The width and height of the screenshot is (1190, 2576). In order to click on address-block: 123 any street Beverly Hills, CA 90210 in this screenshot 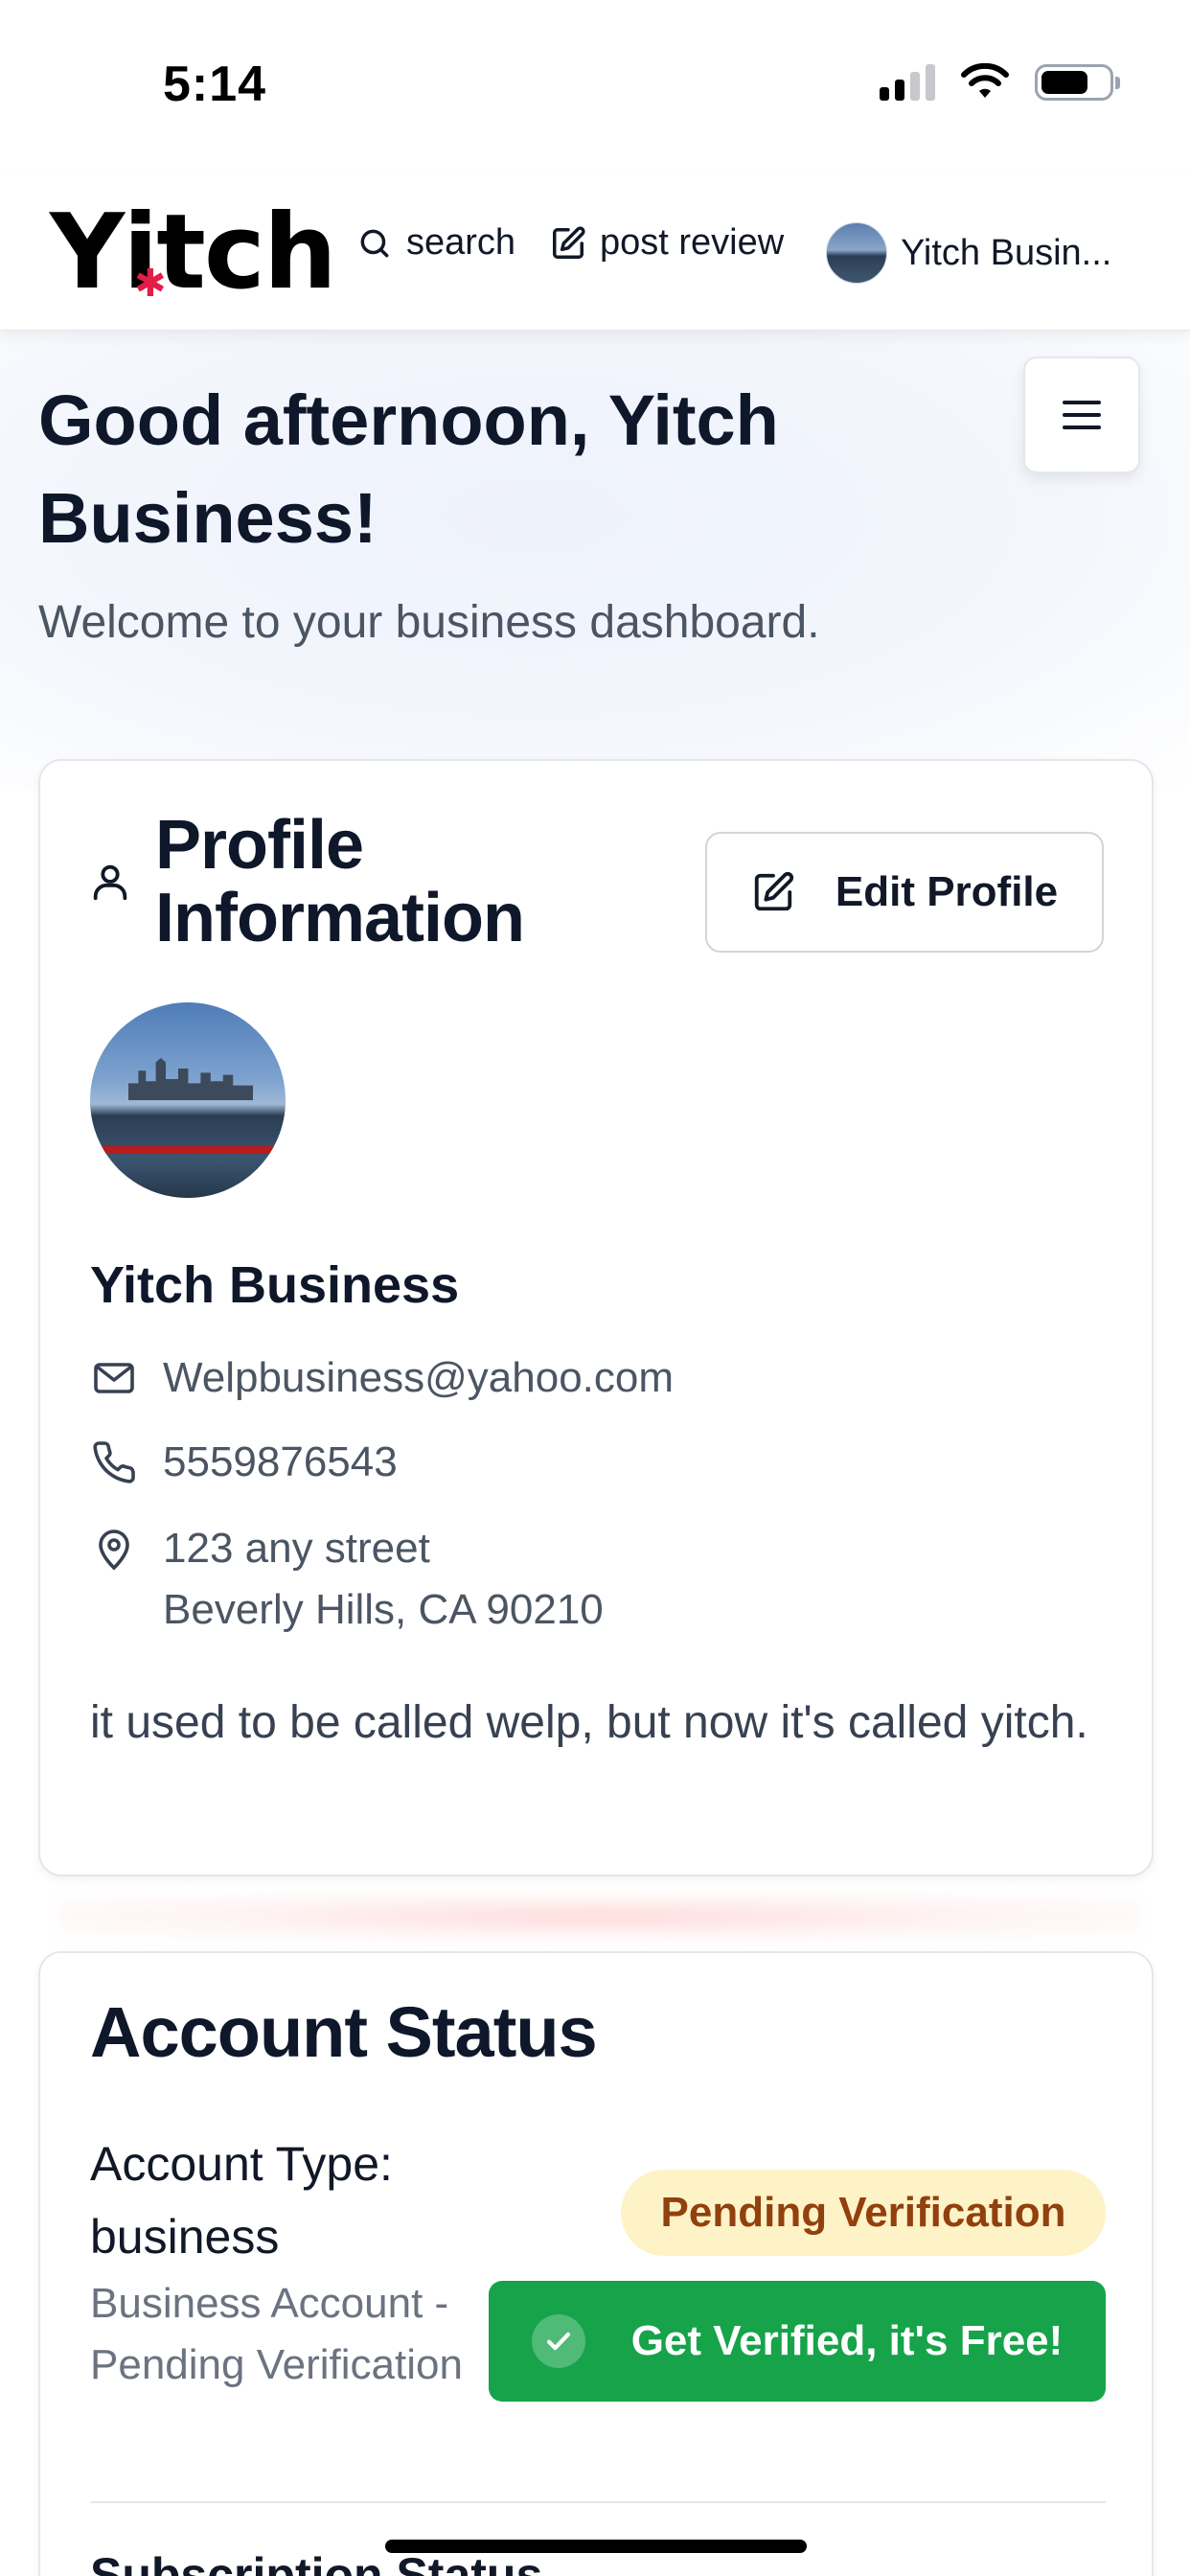, I will do `click(383, 1579)`.